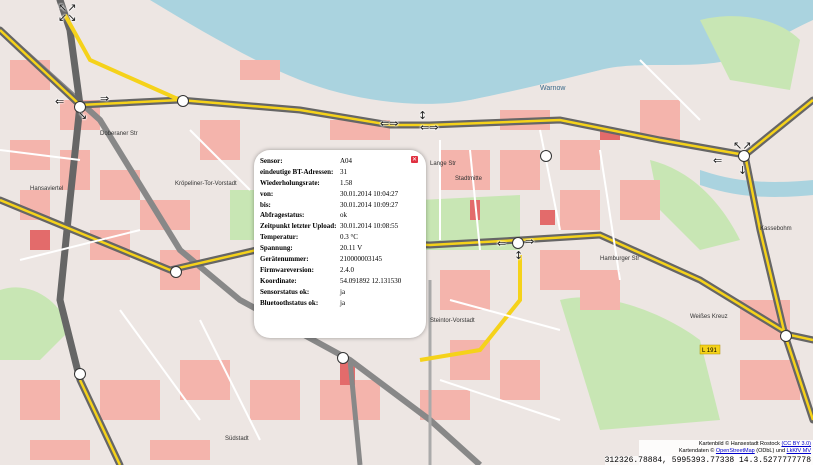  Describe the element at coordinates (330, 195) in the screenshot. I see `sensor-info-row: von: 30.01.2014 10:04:27` at that location.